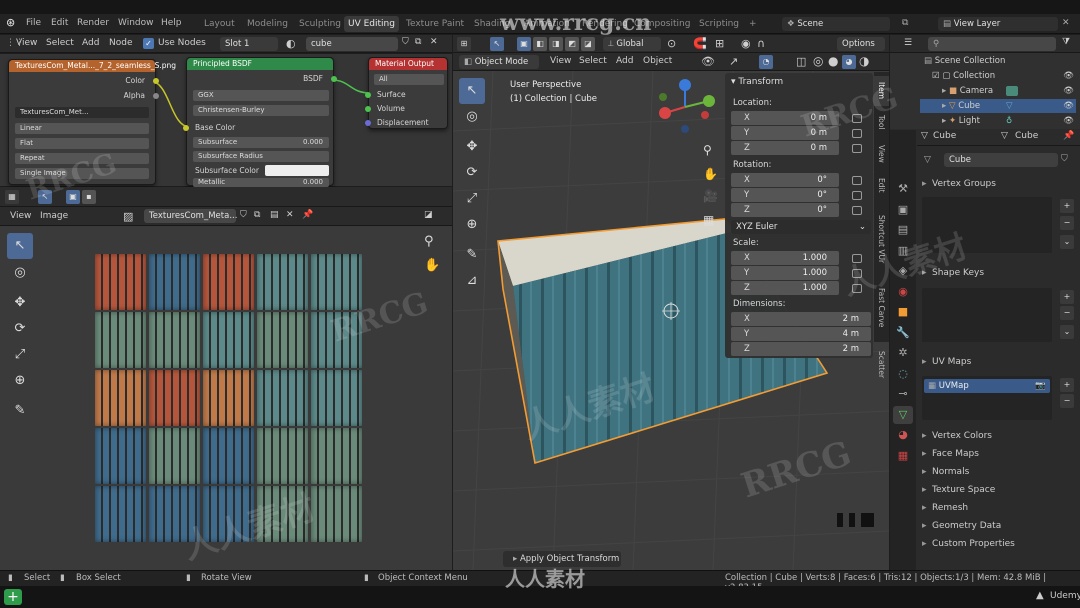  Describe the element at coordinates (785, 258) in the screenshot. I see `scale-x-field: X 1.000` at that location.